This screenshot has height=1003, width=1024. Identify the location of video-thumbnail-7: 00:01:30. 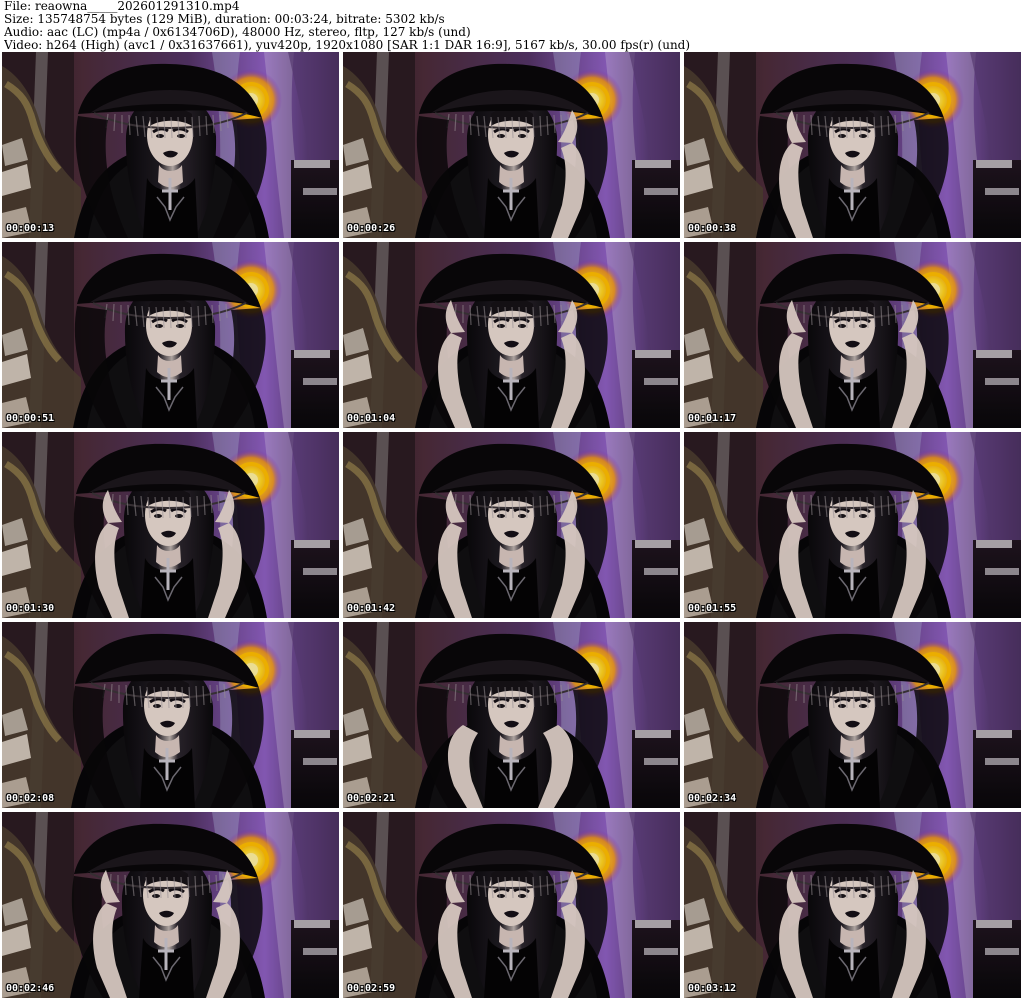
(170, 525).